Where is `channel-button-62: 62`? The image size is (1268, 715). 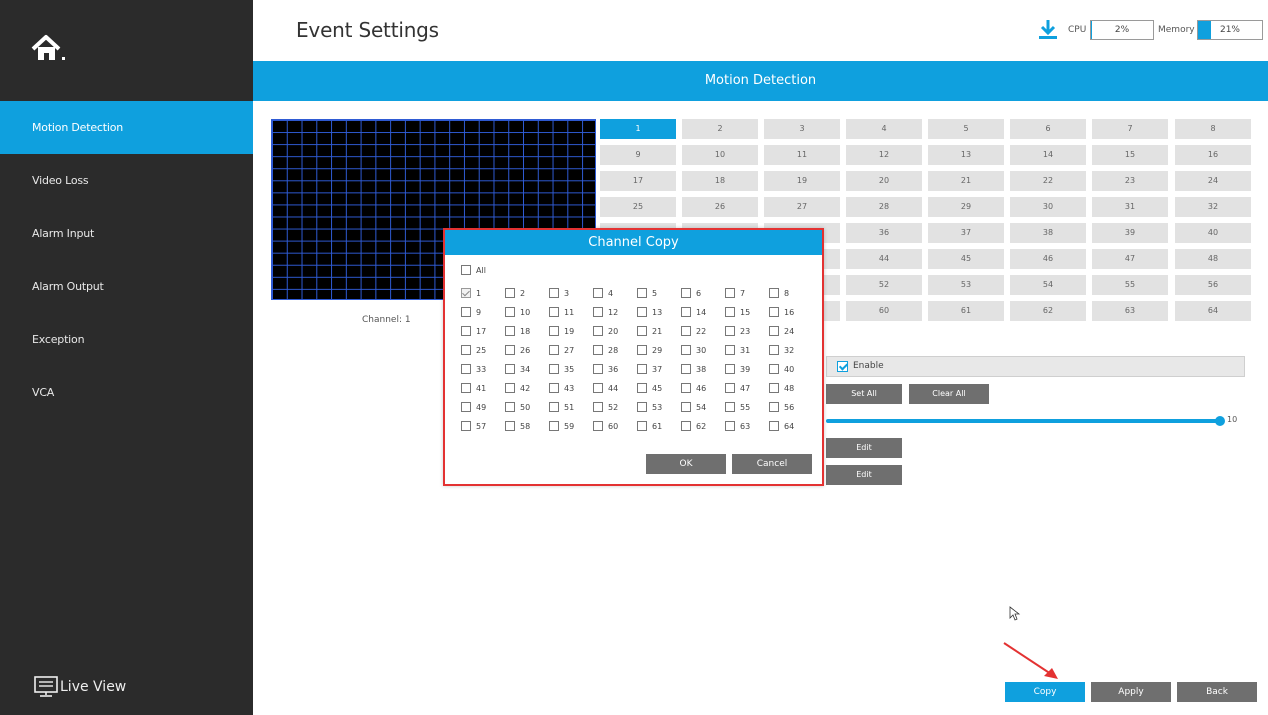
channel-button-62: 62 is located at coordinates (1048, 311).